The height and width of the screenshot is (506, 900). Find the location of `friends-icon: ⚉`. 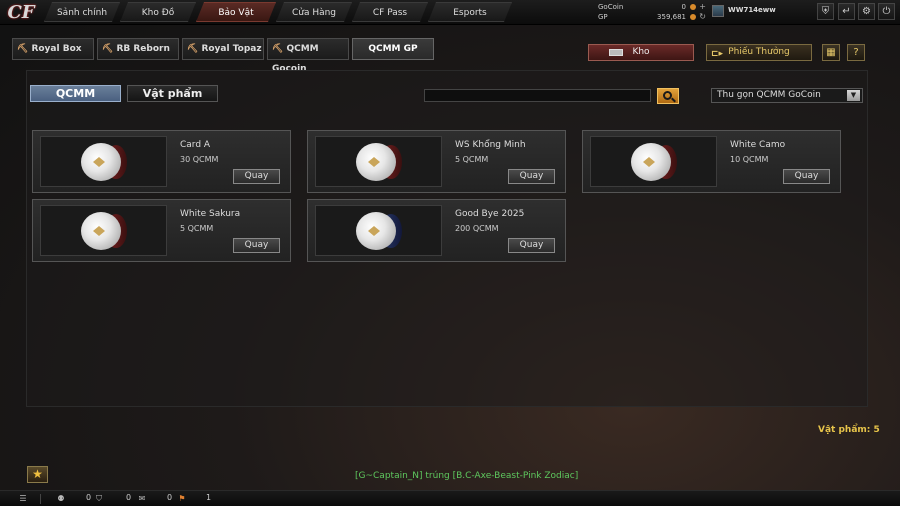

friends-icon: ⚉ is located at coordinates (61, 499).